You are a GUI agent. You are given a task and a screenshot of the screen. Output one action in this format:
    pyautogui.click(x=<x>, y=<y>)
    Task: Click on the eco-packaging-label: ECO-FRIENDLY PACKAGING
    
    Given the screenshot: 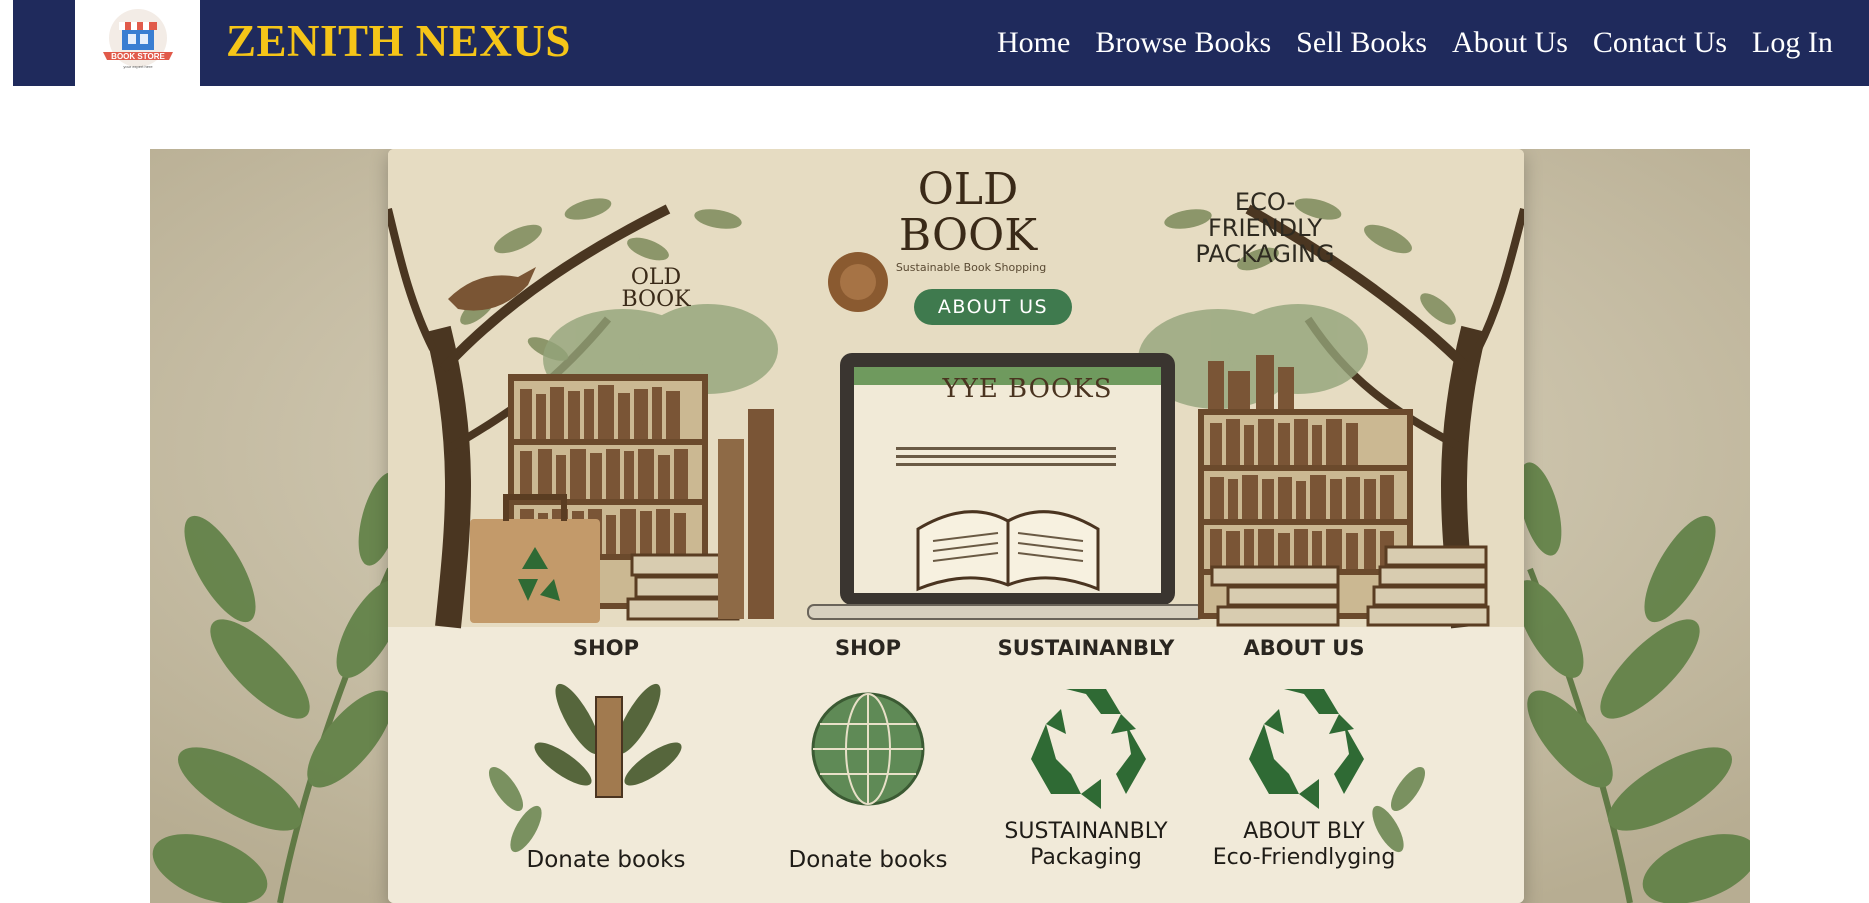 What is the action you would take?
    pyautogui.click(x=1265, y=228)
    